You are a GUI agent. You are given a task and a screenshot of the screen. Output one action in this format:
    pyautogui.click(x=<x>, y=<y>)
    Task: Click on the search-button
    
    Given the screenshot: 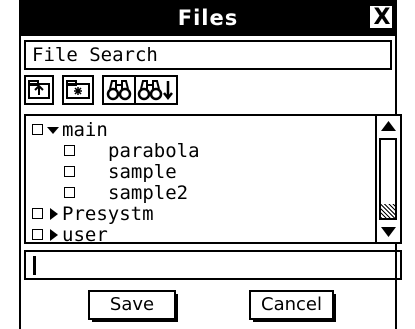 What is the action you would take?
    pyautogui.click(x=119, y=90)
    